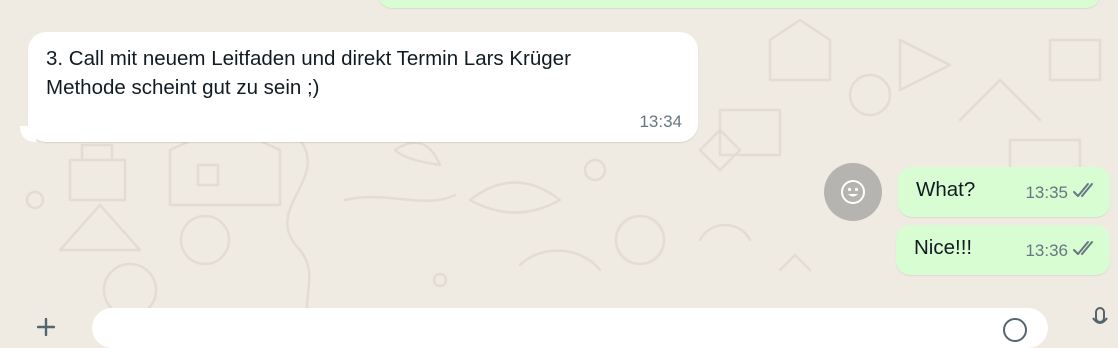  Describe the element at coordinates (660, 121) in the screenshot. I see `message-time: 13:34` at that location.